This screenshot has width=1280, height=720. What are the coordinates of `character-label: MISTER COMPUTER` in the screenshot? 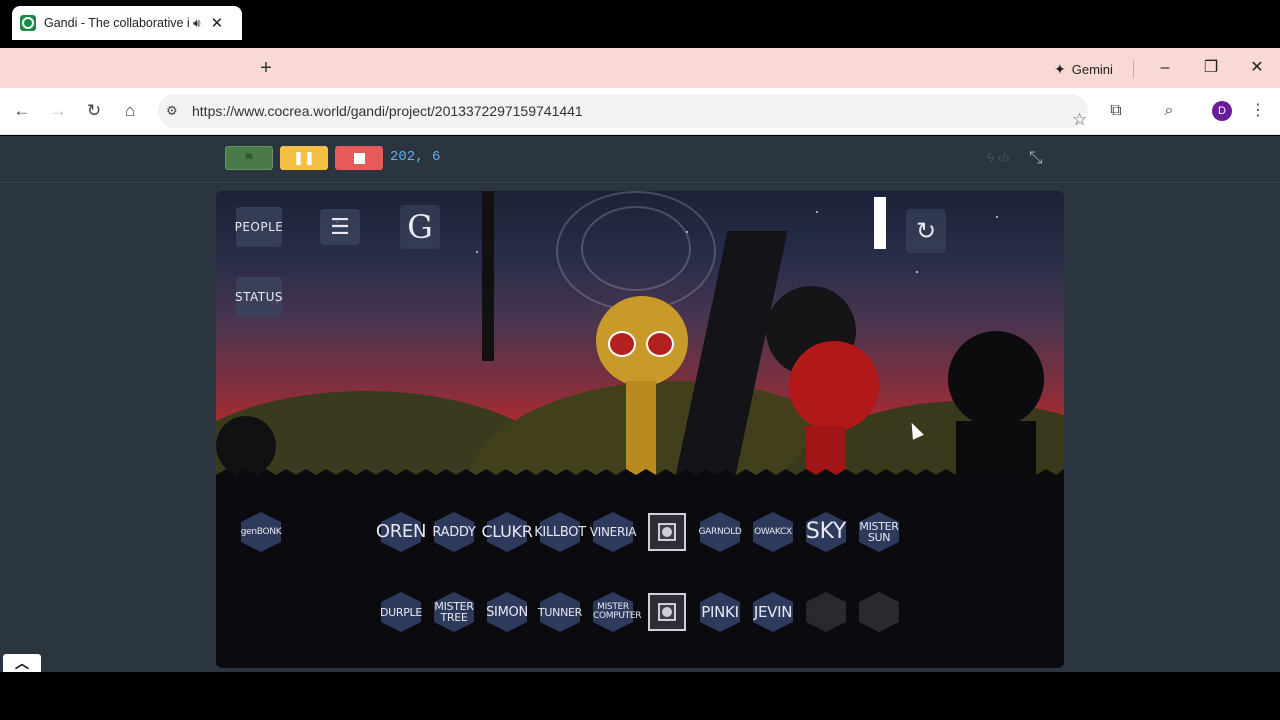 It's located at (617, 611).